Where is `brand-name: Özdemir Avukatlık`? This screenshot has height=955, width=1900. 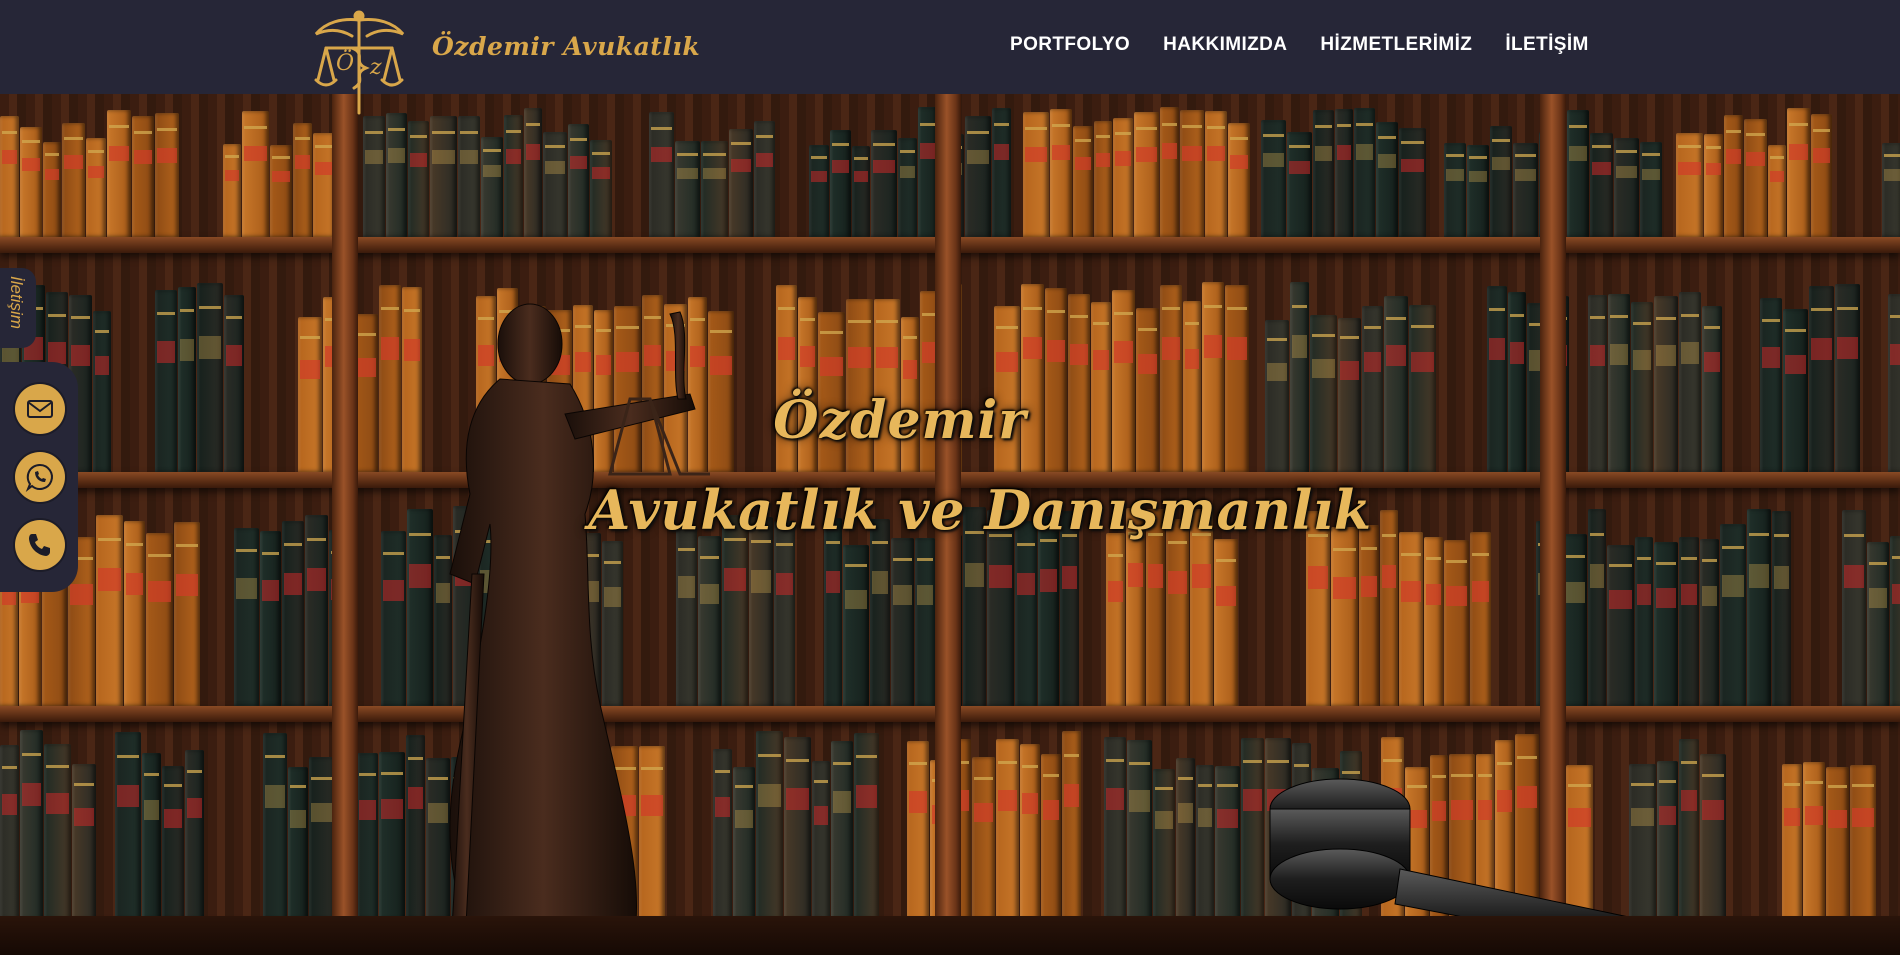 brand-name: Özdemir Avukatlık is located at coordinates (566, 46).